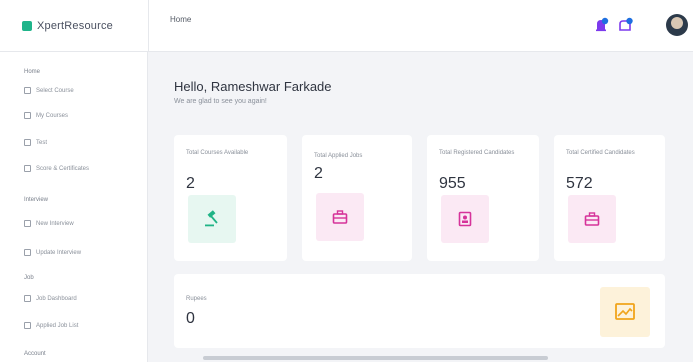  I want to click on sidebar-item-score-certificates: Score & Certificates, so click(56, 168).